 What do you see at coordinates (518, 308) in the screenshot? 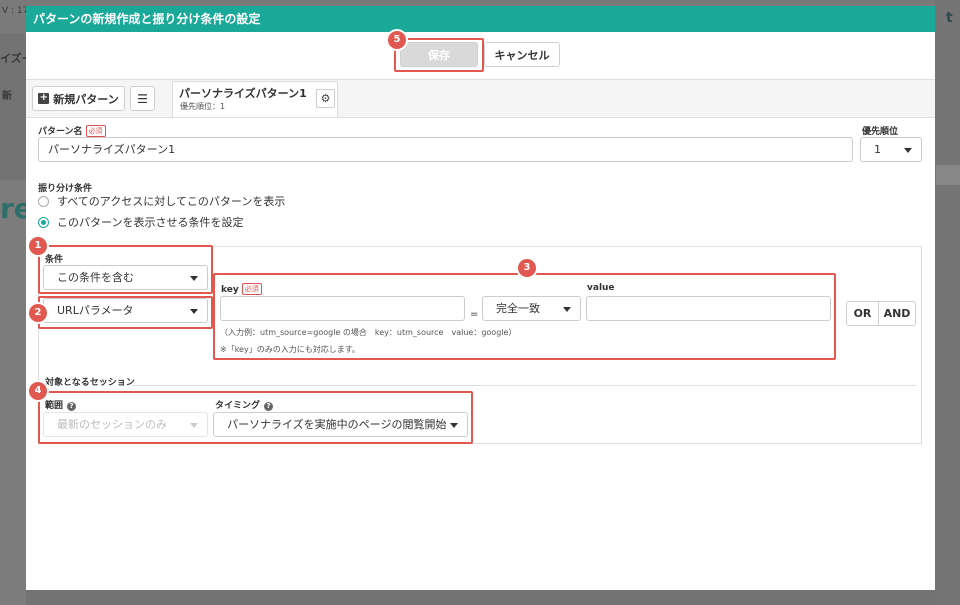
I see `match-type-value: 完全一致` at bounding box center [518, 308].